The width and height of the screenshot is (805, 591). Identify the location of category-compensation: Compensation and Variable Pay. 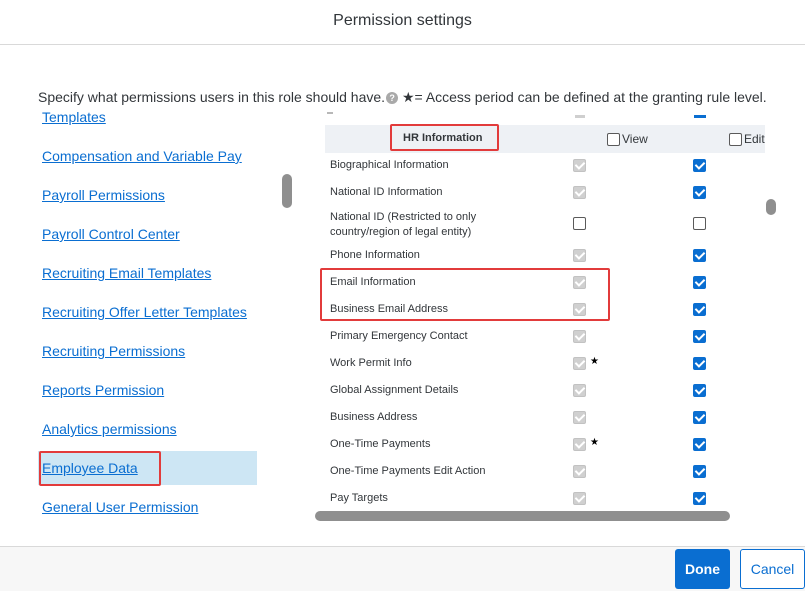
(147, 163).